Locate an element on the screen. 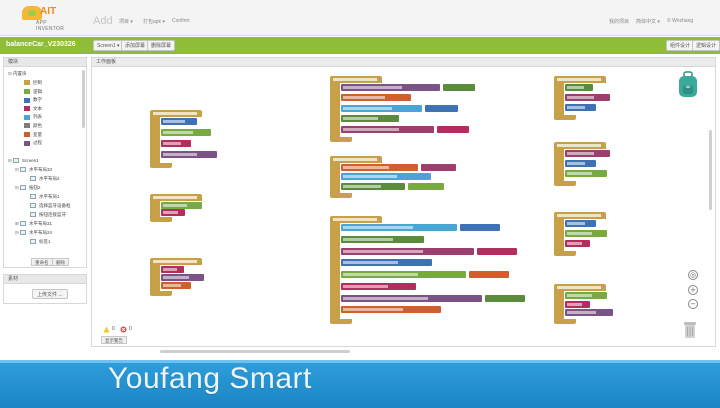 The width and height of the screenshot is (720, 408). tree-builtin-6: 变量 is located at coordinates (33, 135).